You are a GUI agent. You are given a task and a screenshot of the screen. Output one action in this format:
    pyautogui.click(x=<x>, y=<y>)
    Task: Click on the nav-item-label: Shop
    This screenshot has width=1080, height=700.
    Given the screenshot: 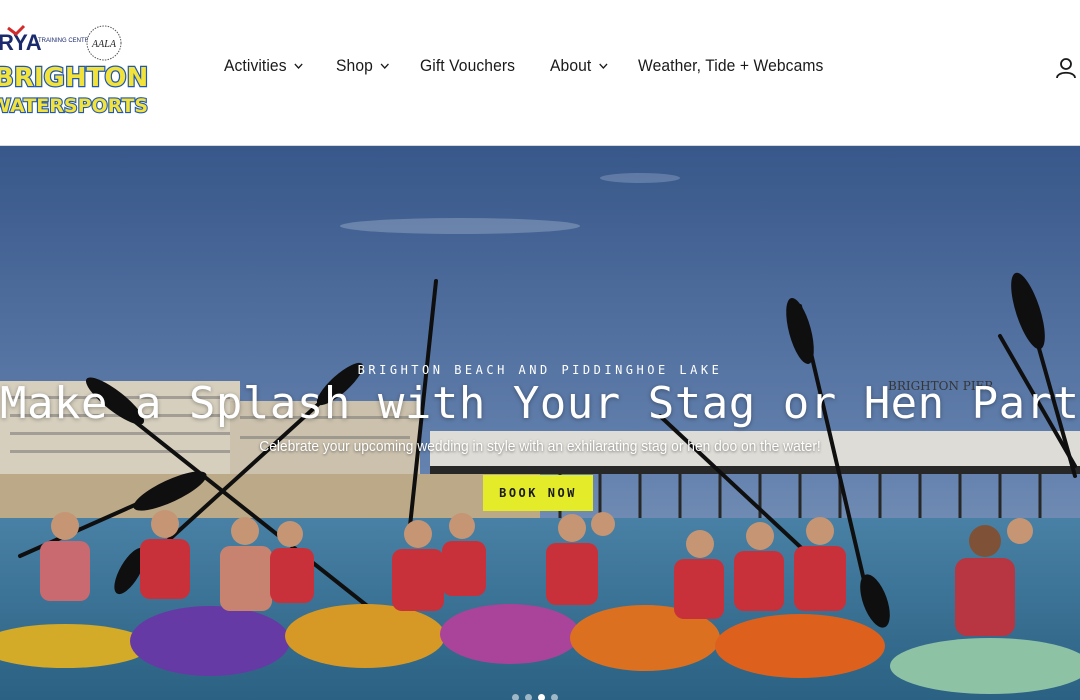 What is the action you would take?
    pyautogui.click(x=354, y=65)
    